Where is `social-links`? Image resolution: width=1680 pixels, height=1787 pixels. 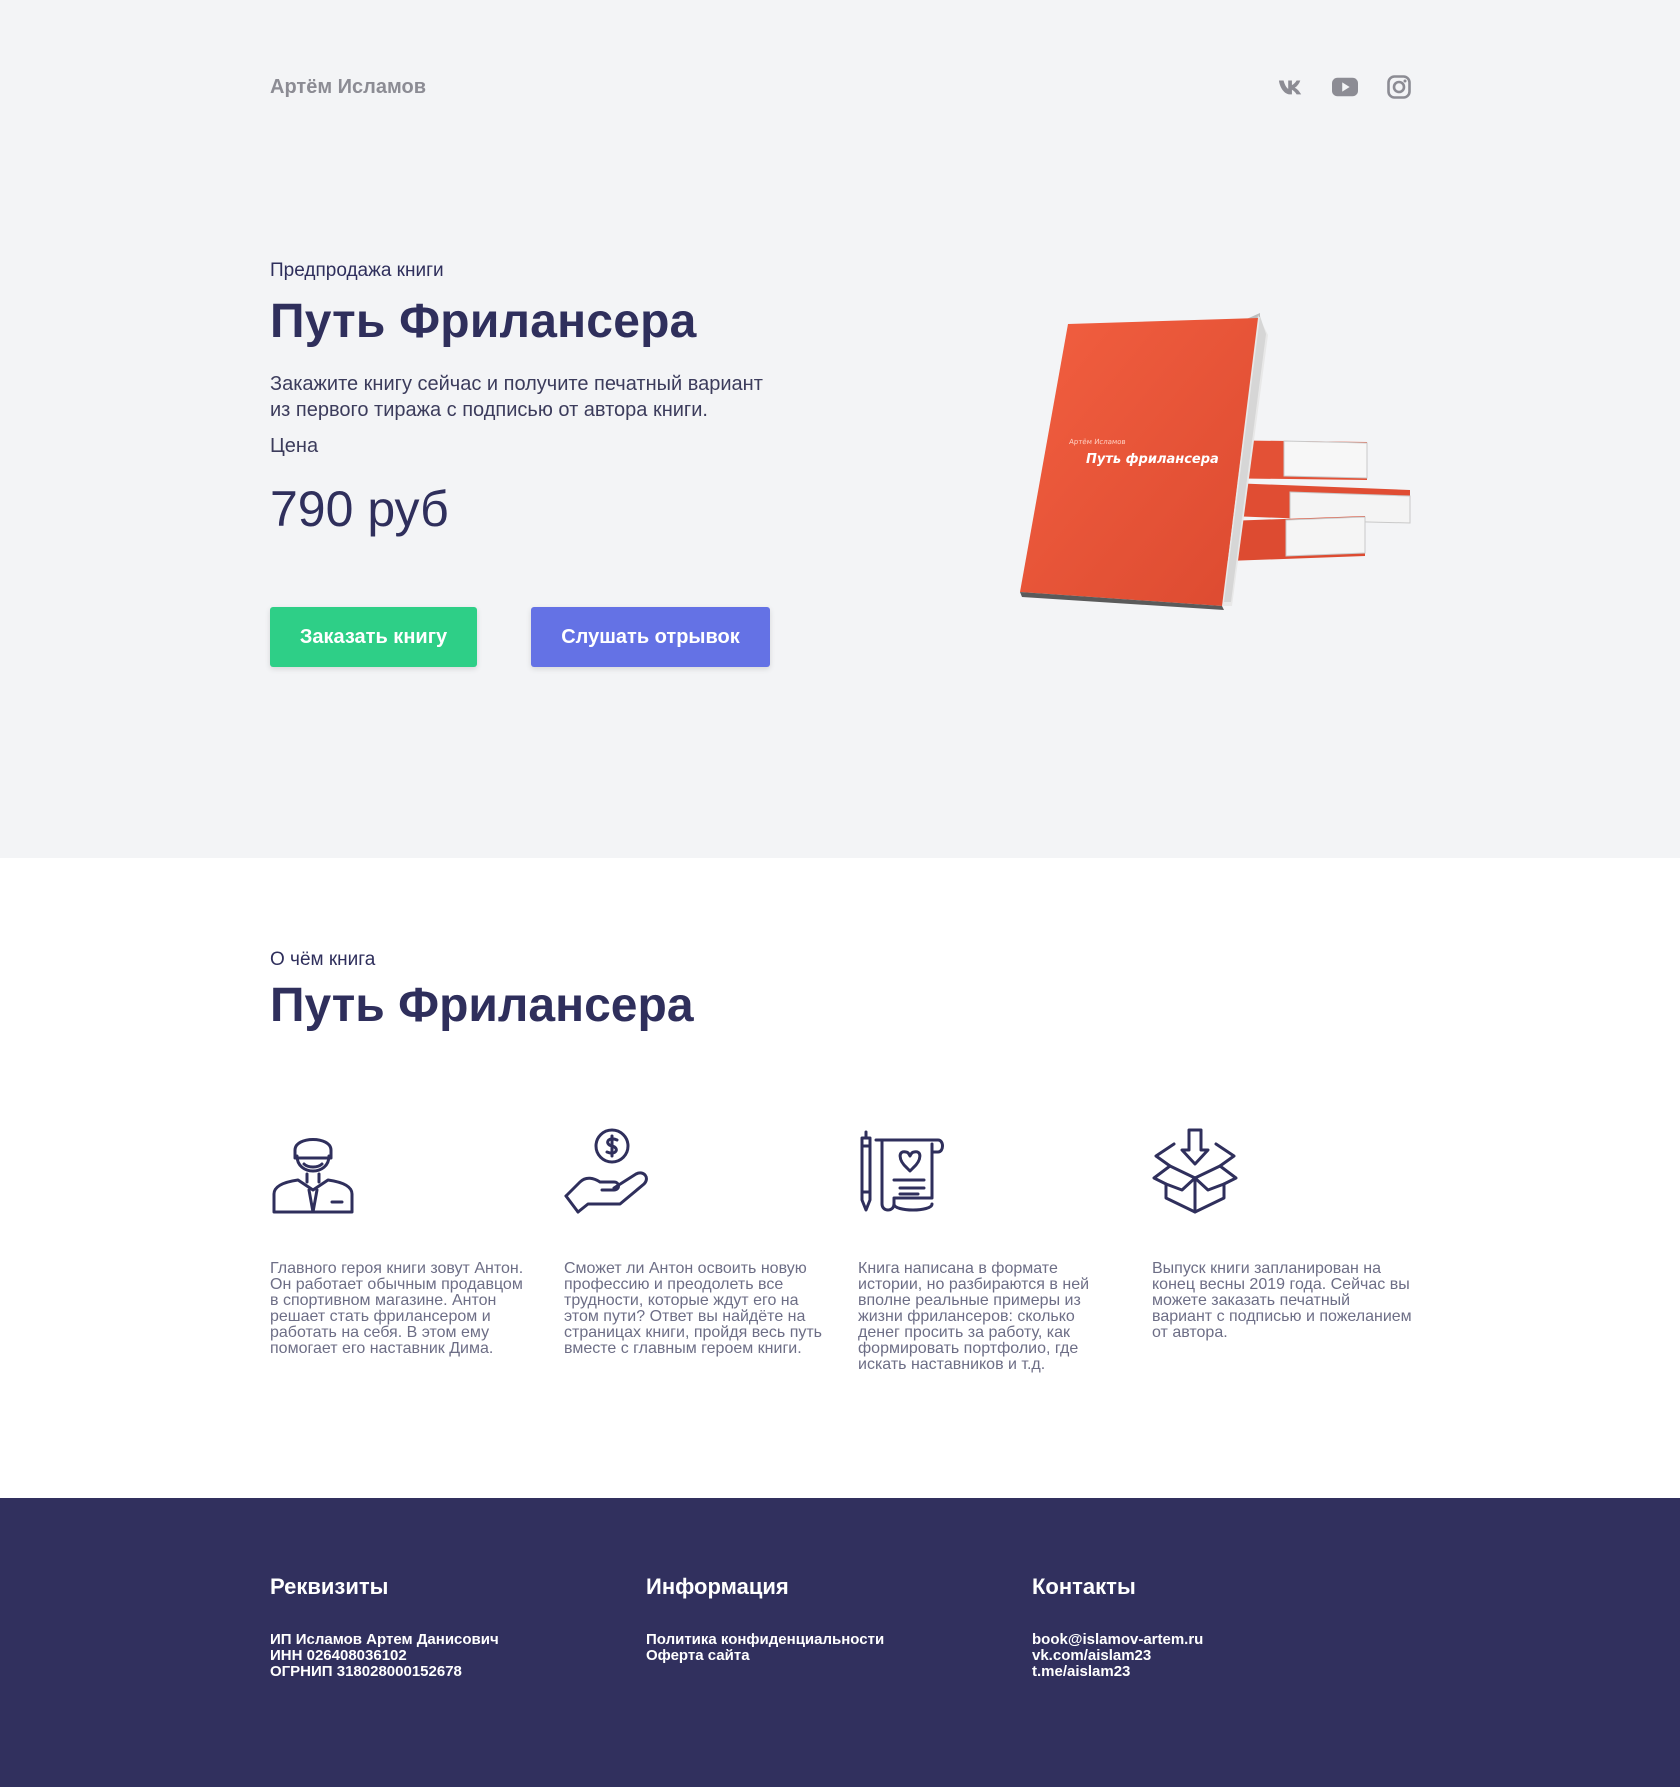
social-links is located at coordinates (1345, 87).